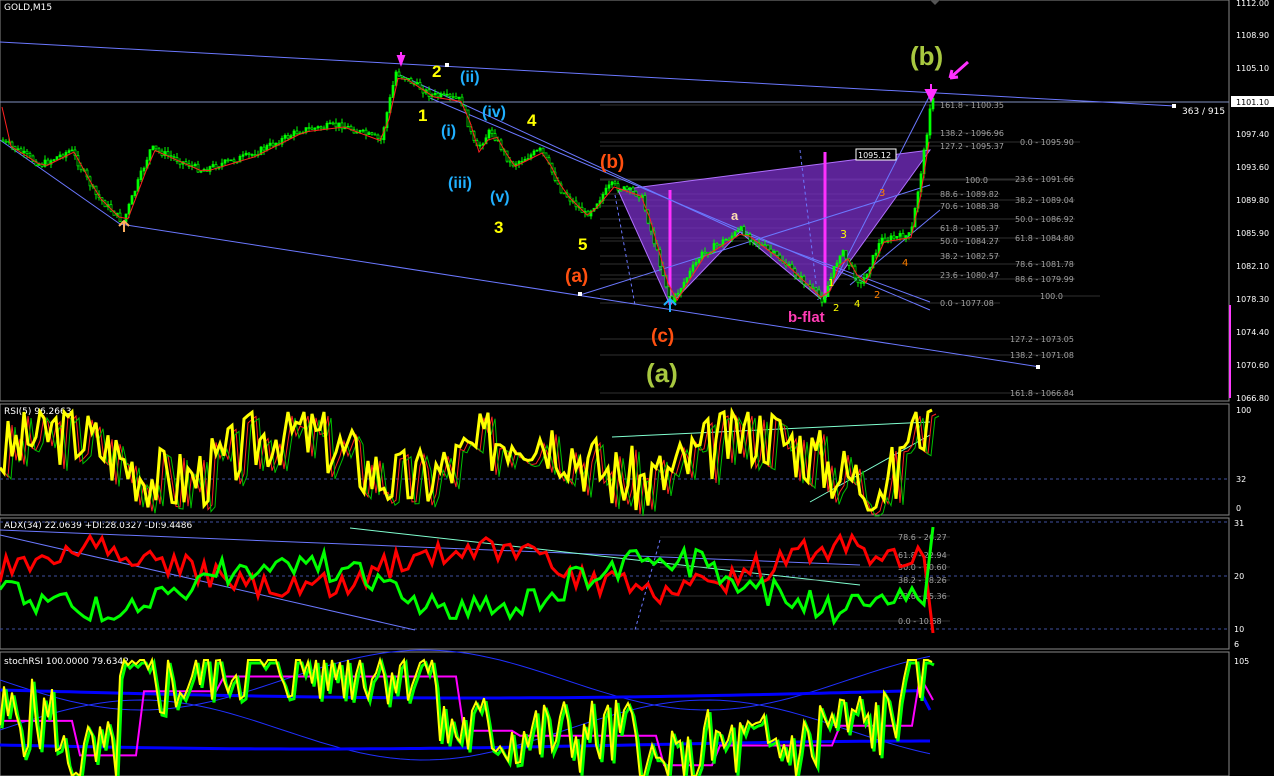  What do you see at coordinates (1252, 332) in the screenshot?
I see `price-tick: 1074.40` at bounding box center [1252, 332].